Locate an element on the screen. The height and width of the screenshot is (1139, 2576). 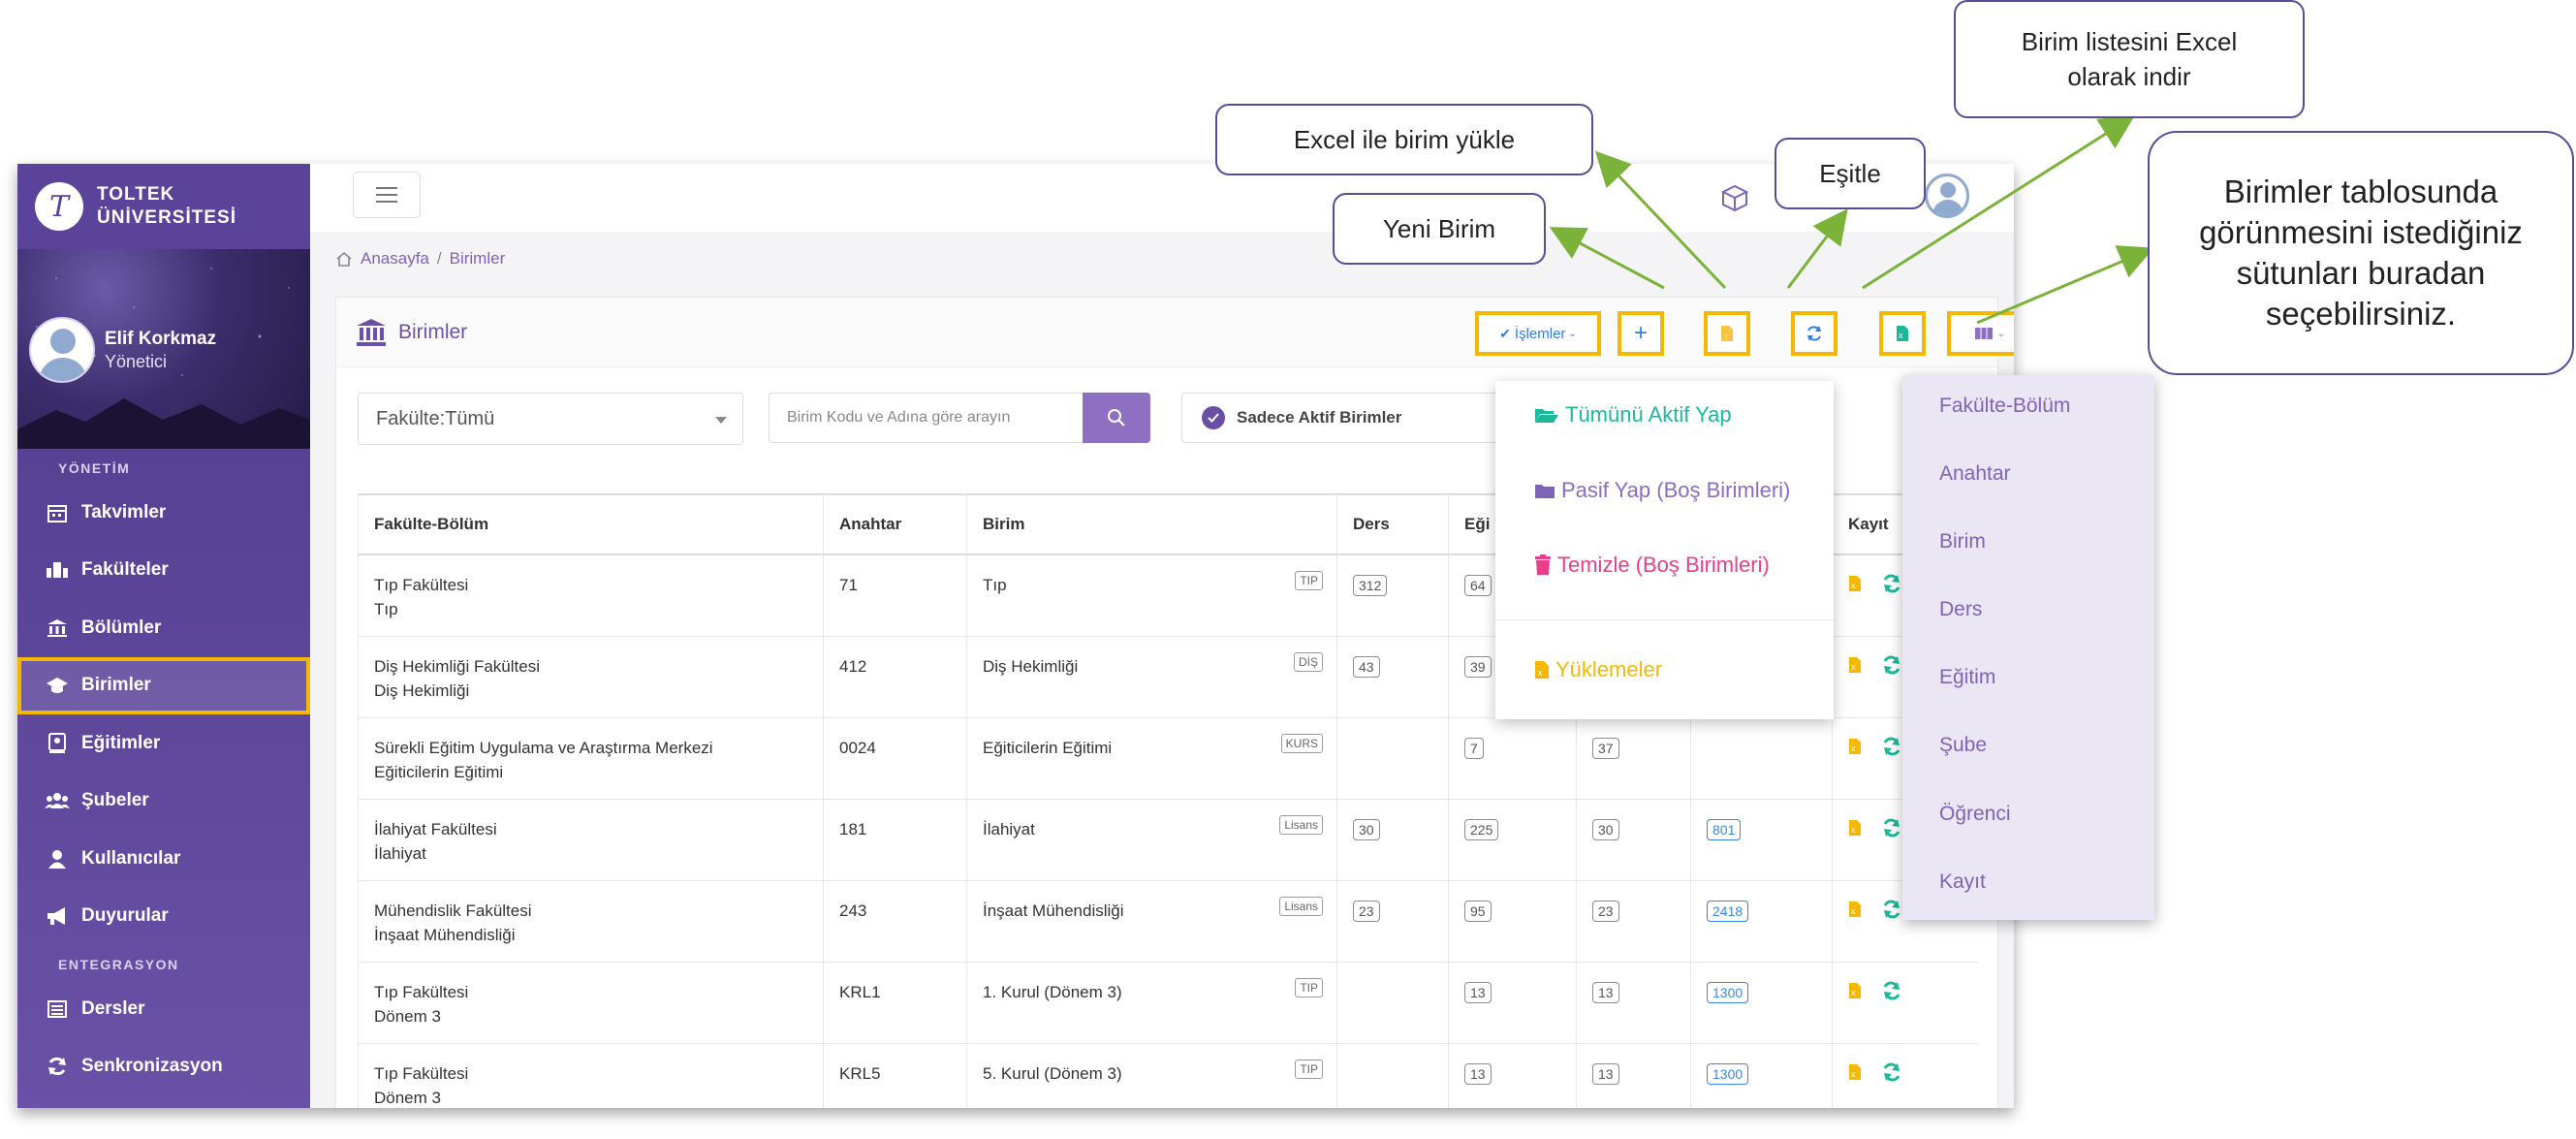
column-option: Fakülte-Bölüm is located at coordinates (2005, 406).